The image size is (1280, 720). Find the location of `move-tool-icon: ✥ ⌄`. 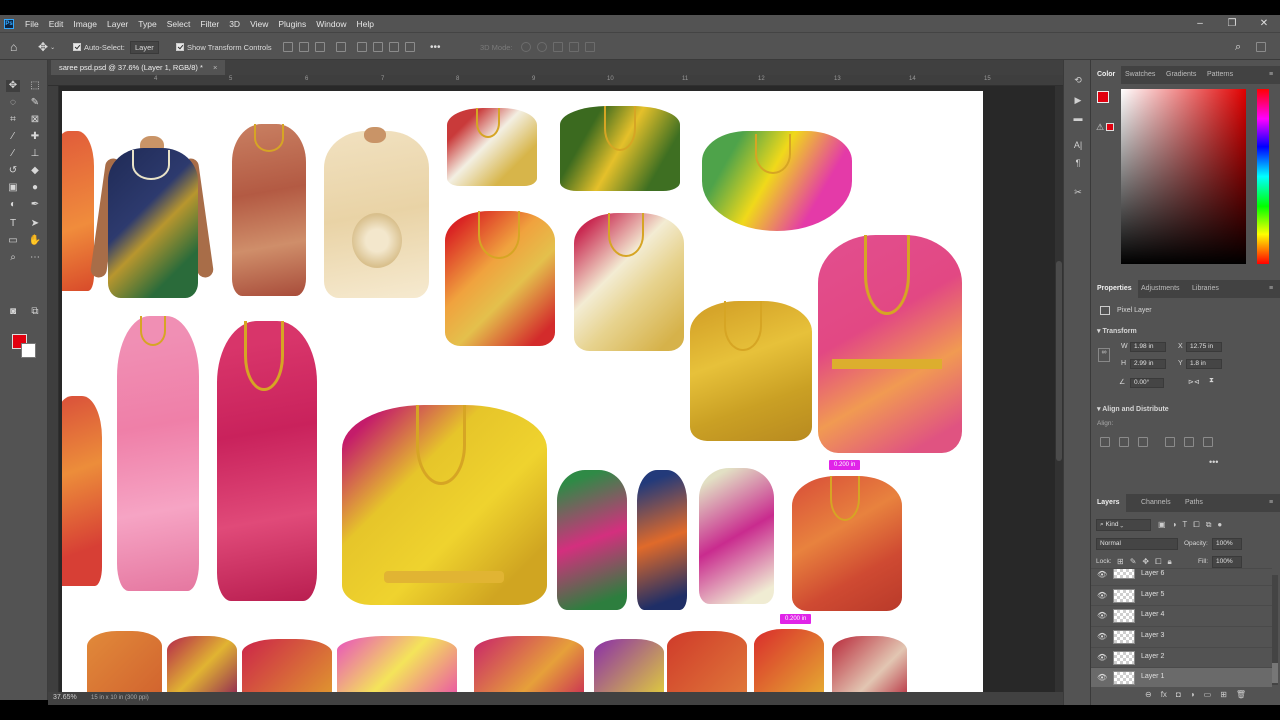

move-tool-icon: ✥ ⌄ is located at coordinates (46, 47).